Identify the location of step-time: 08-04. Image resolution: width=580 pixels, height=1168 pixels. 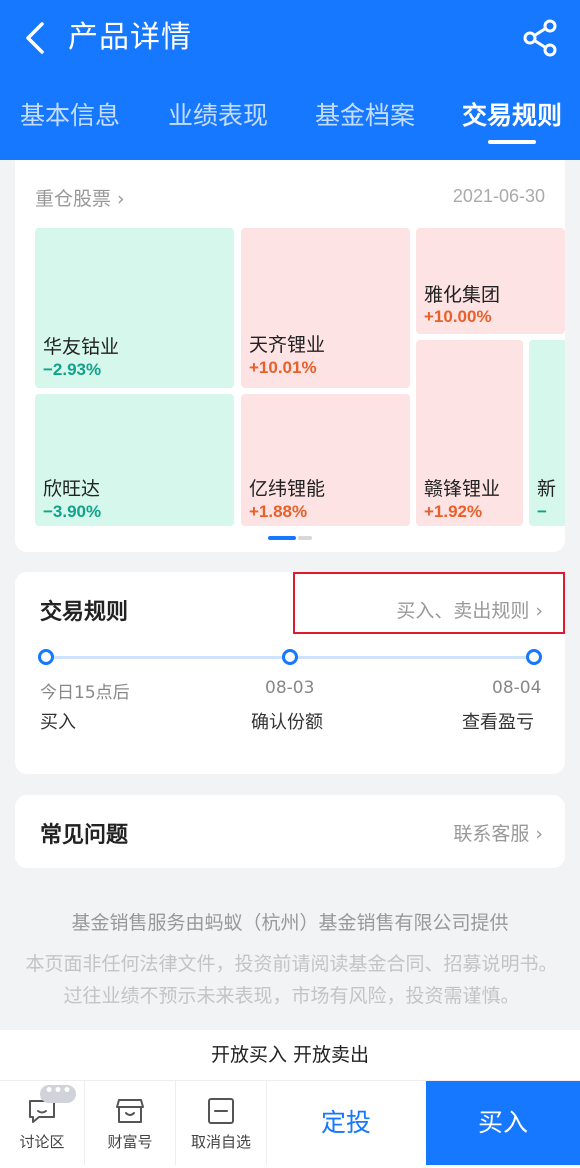
(517, 688).